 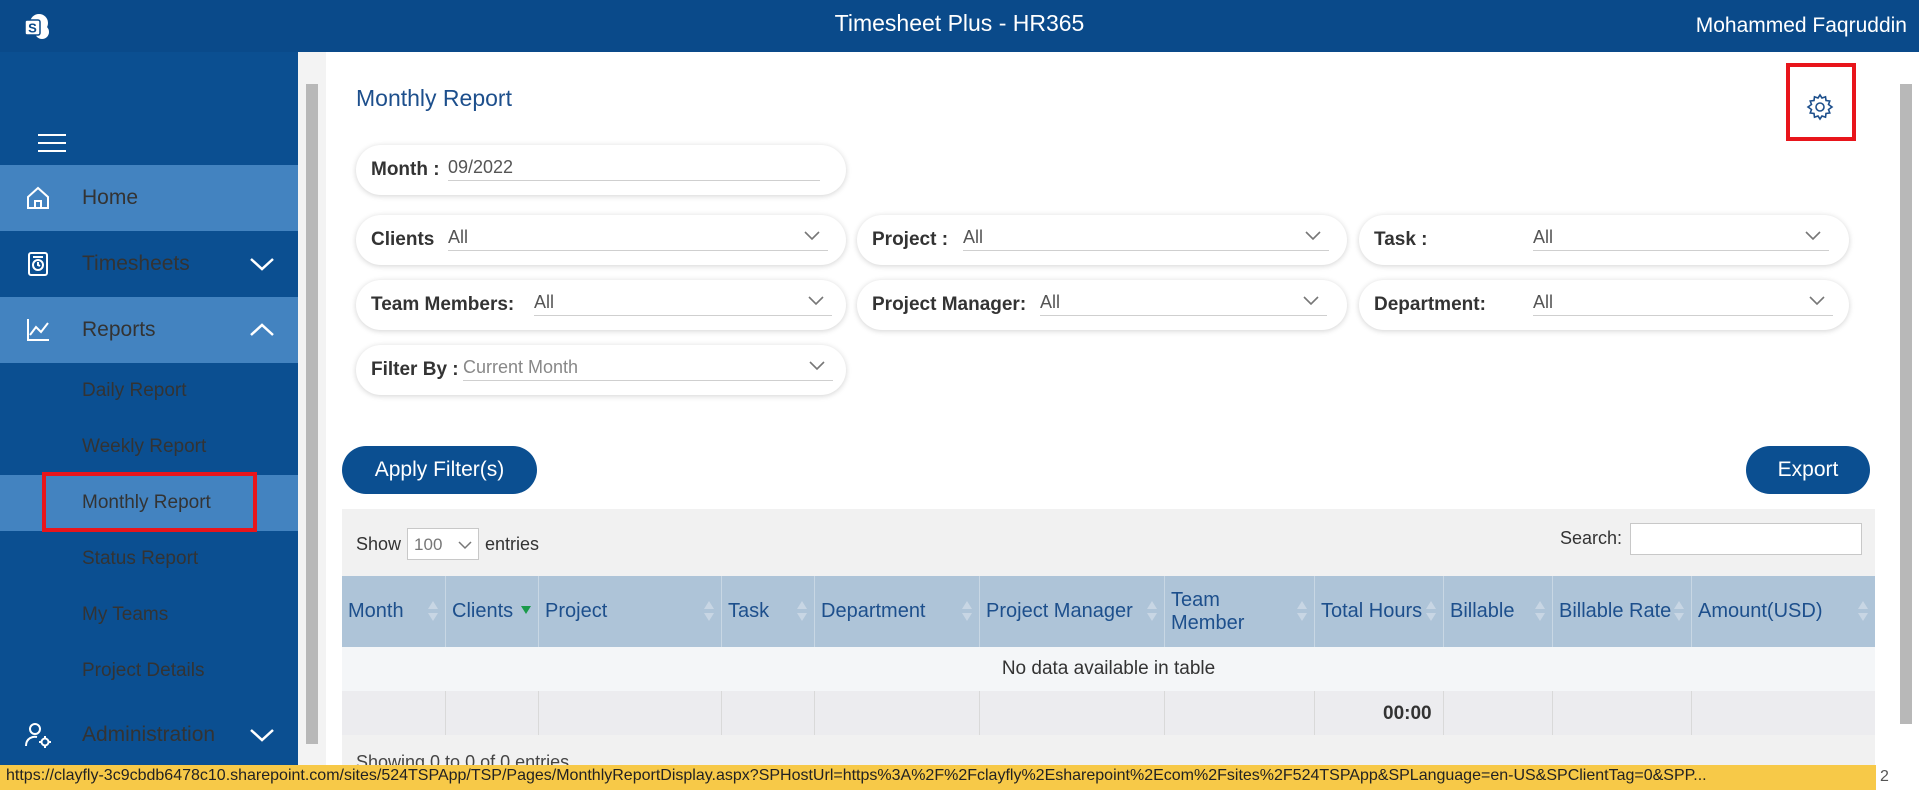 I want to click on column-header-month: Month, so click(x=394, y=611).